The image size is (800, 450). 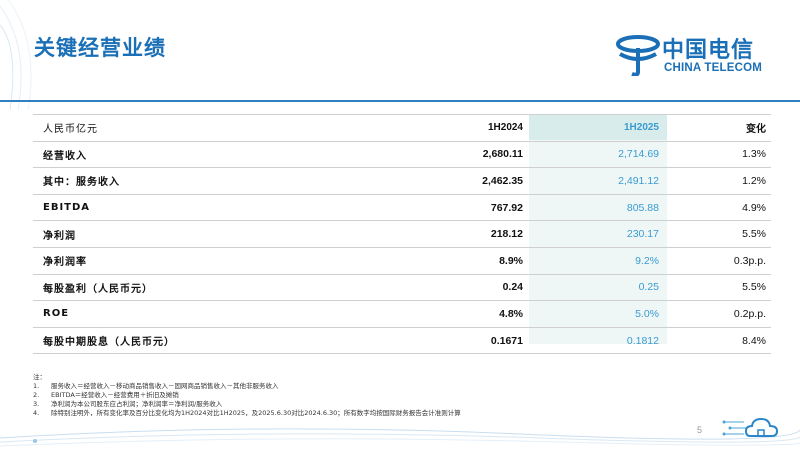 What do you see at coordinates (100, 47) in the screenshot?
I see `page-title: 关键经营业绩` at bounding box center [100, 47].